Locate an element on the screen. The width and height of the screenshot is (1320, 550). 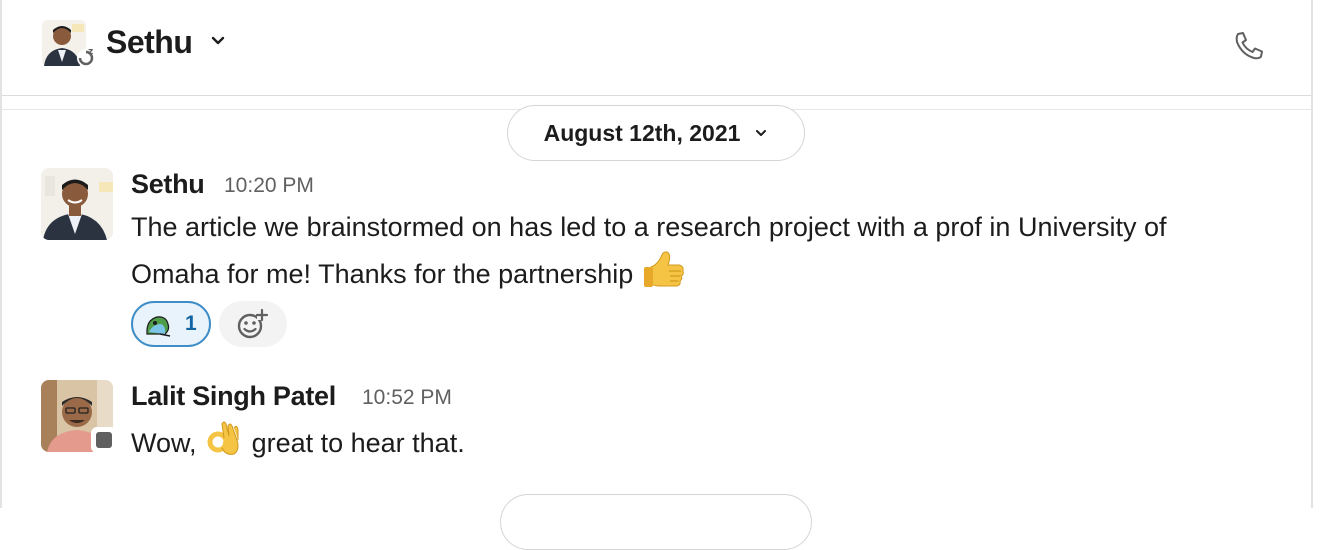
message-timestamp: 10:52 PM is located at coordinates (407, 398).